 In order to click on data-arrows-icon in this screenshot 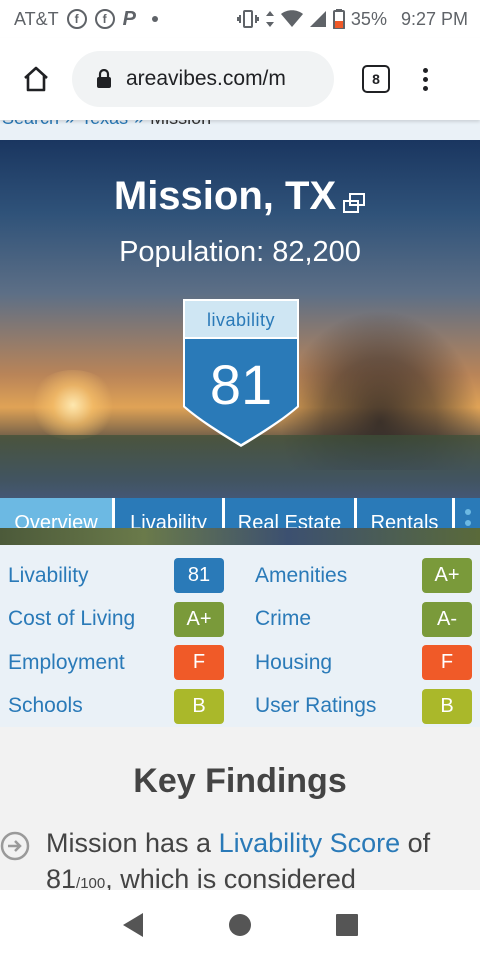, I will do `click(270, 19)`.